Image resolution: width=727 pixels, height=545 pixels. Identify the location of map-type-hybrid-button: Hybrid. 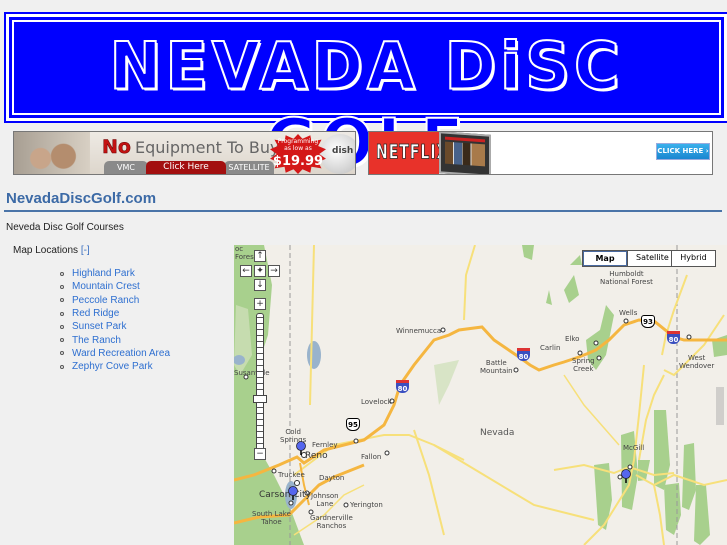
(693, 258).